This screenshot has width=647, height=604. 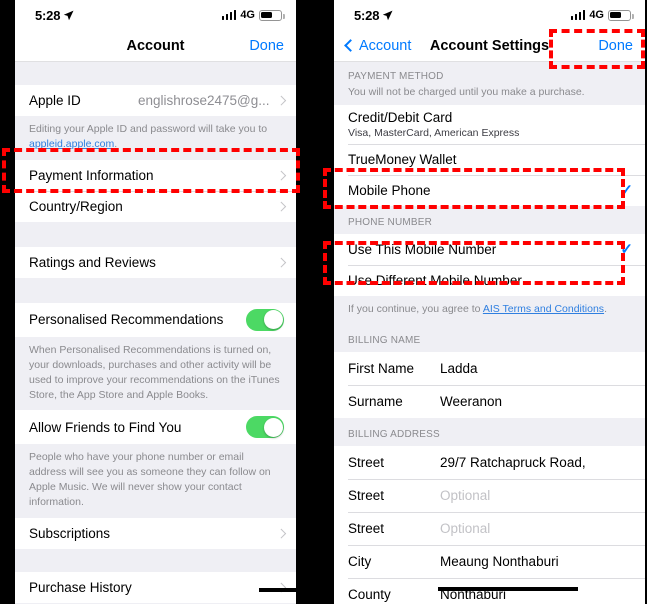 I want to click on row-label: Country/Region, so click(x=76, y=206).